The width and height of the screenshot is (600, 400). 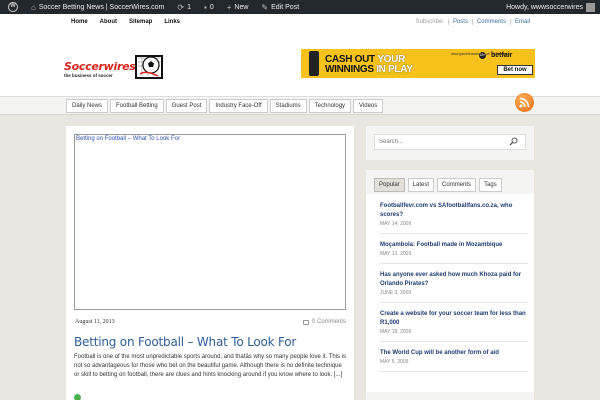 I want to click on new-label: New, so click(x=241, y=7).